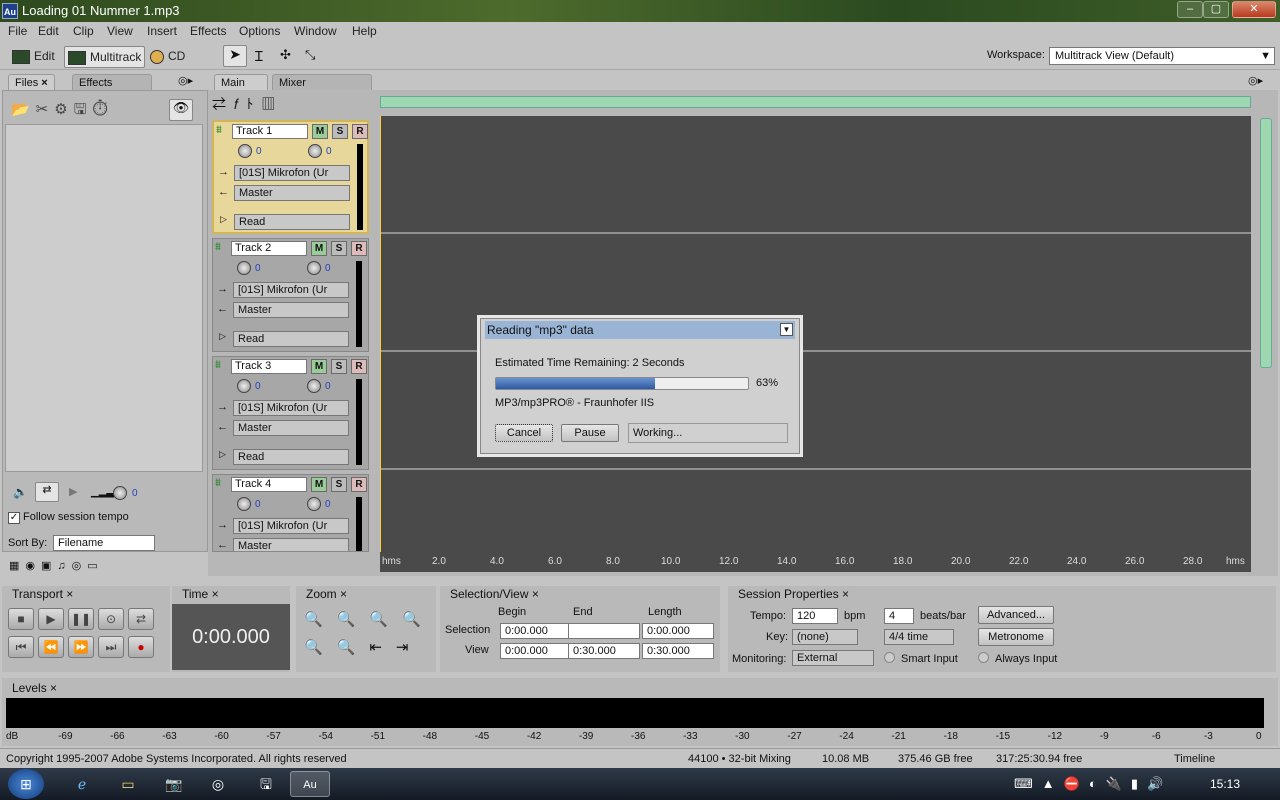 Image resolution: width=1280 pixels, height=800 pixels. What do you see at coordinates (83, 31) in the screenshot?
I see `menu-clip: Clip` at bounding box center [83, 31].